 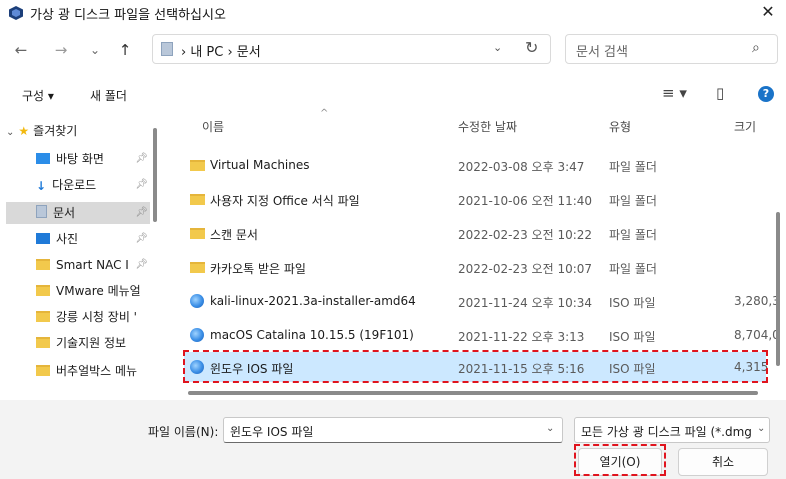 I want to click on address-bar: › 내 PC › 문서 ⌄ ↻, so click(x=351, y=49).